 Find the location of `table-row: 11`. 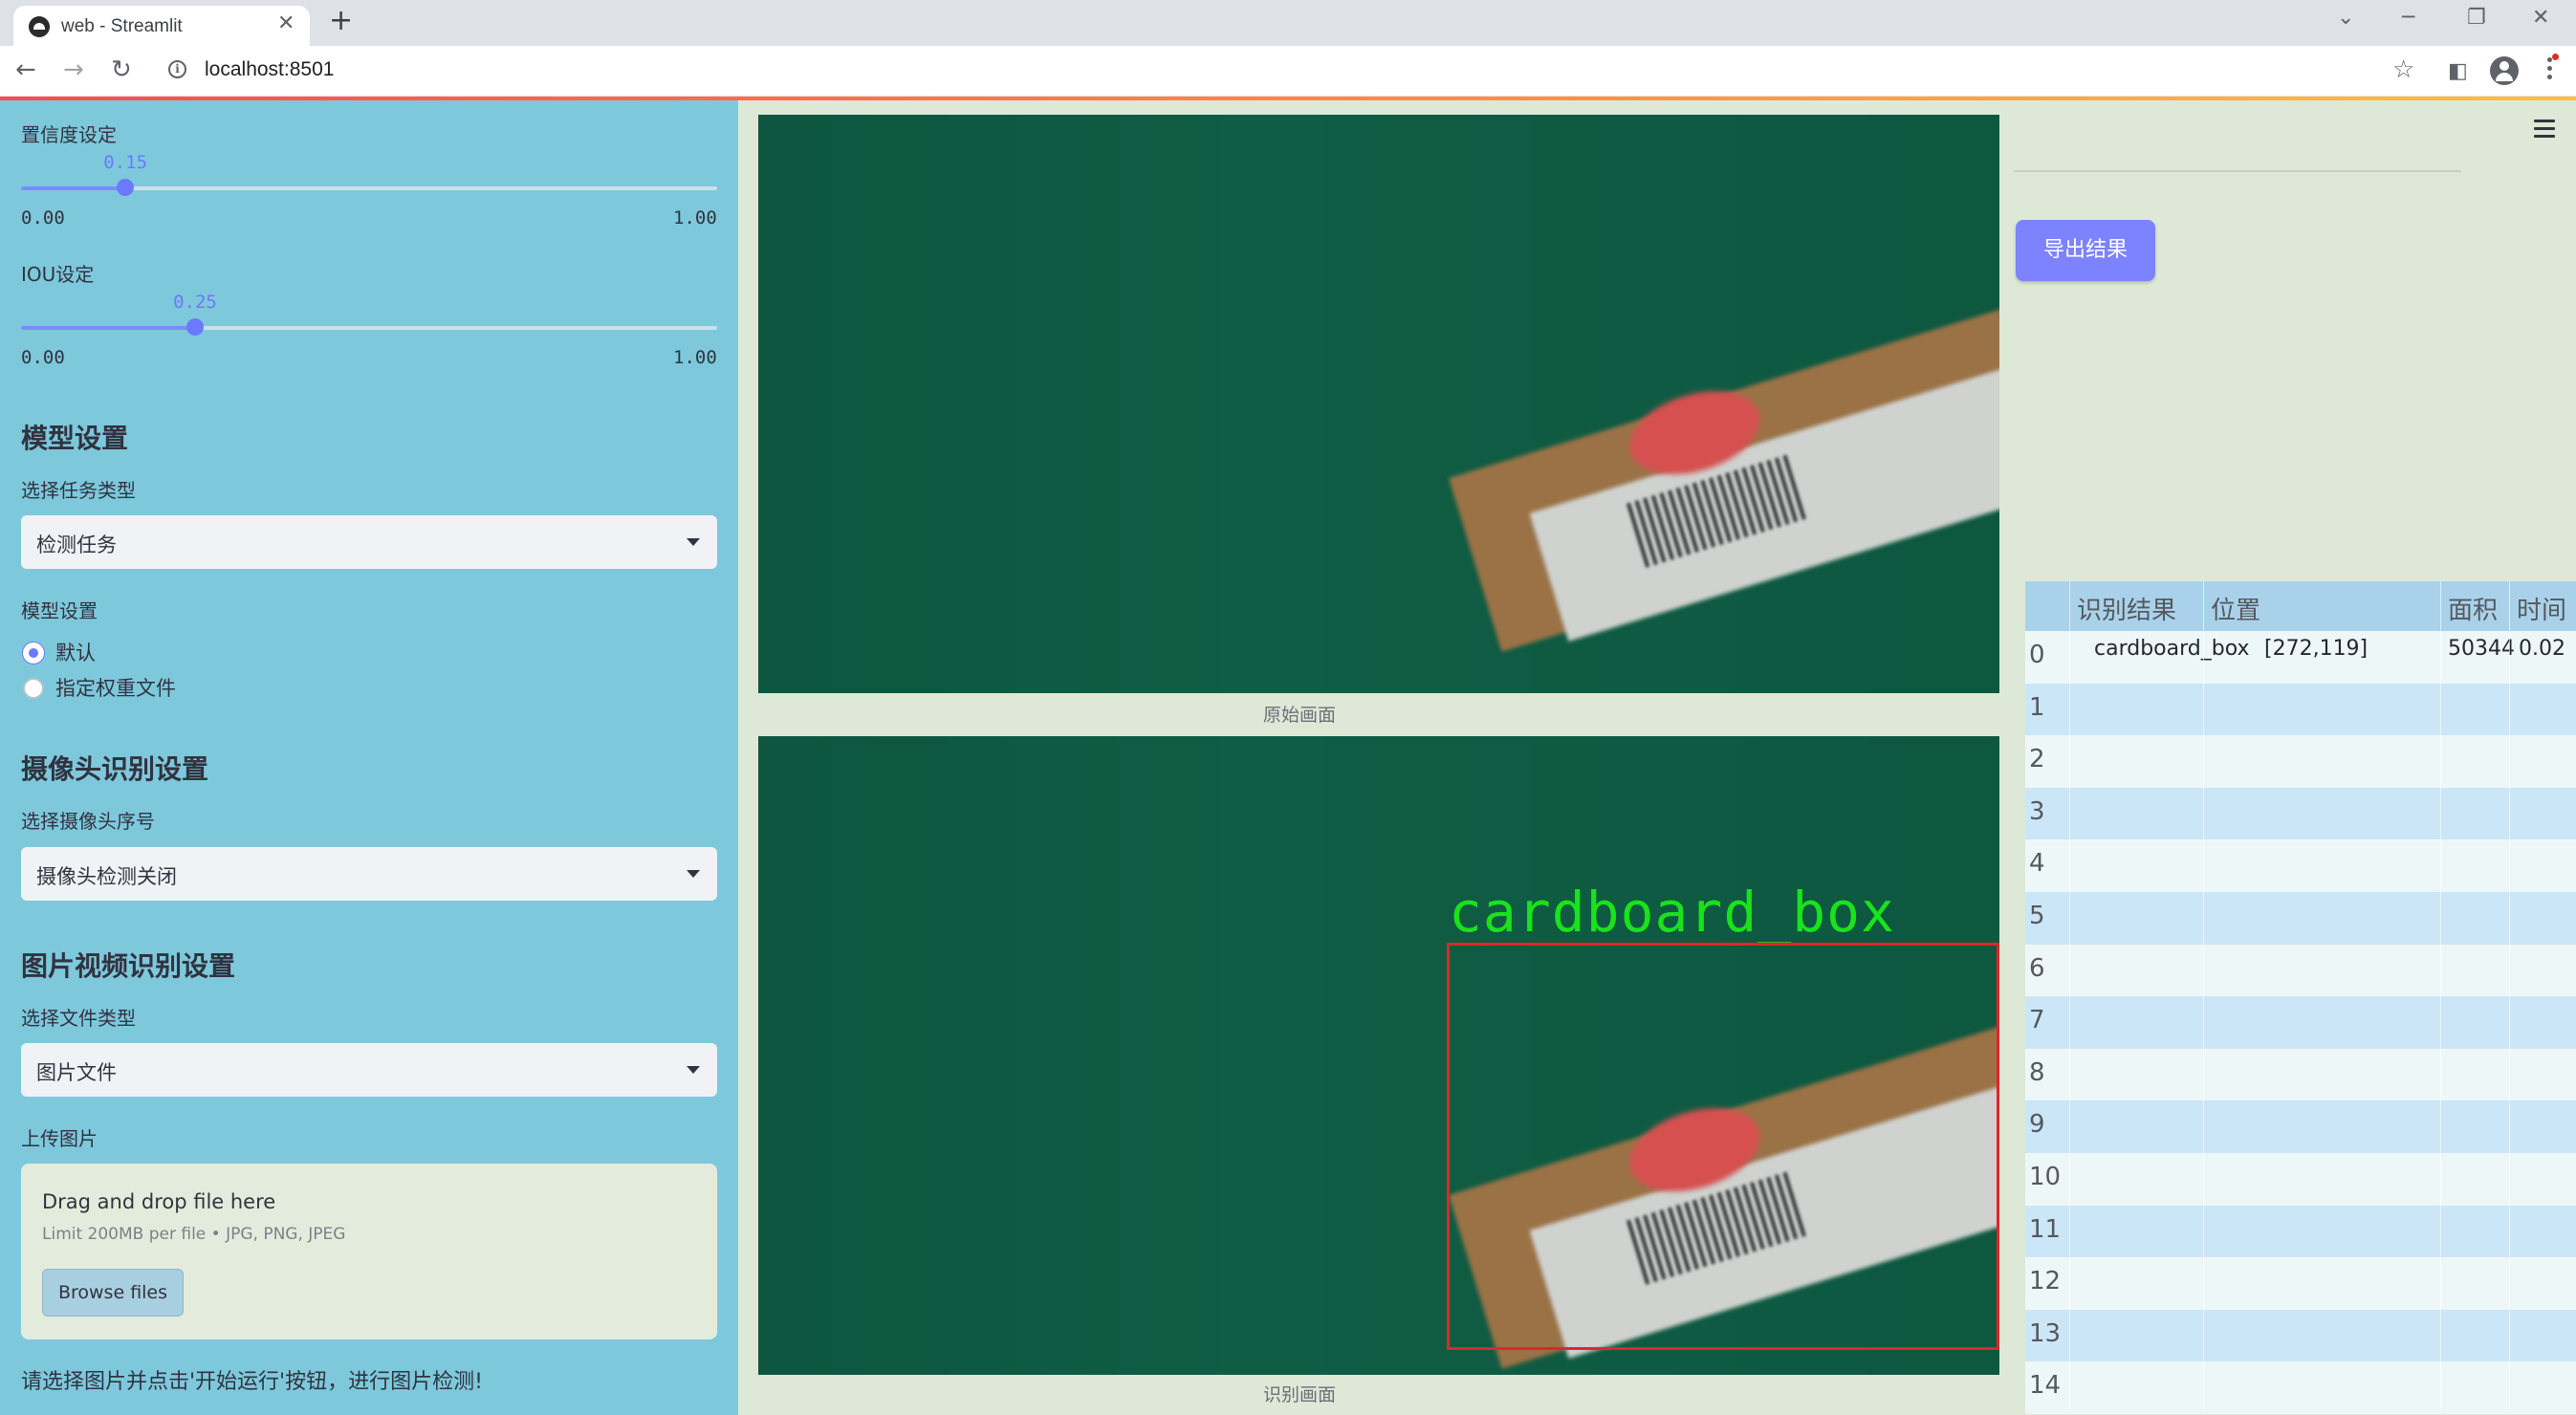

table-row: 11 is located at coordinates (2300, 1231).